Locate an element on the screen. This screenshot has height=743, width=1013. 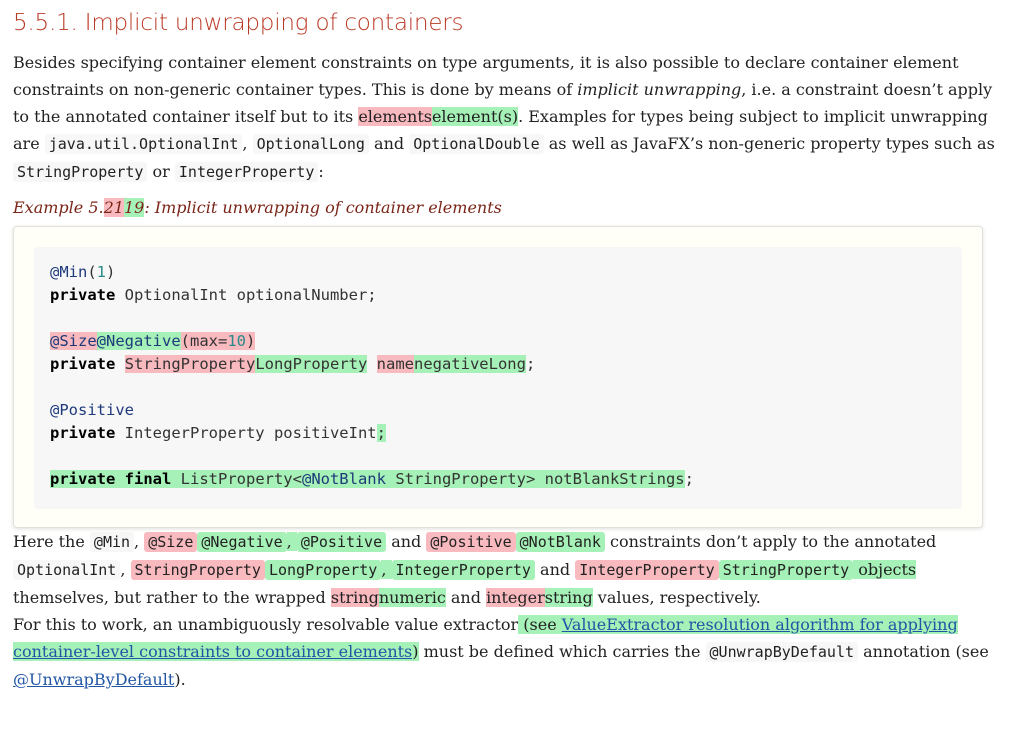
code-line: @Positive is located at coordinates (506, 410).